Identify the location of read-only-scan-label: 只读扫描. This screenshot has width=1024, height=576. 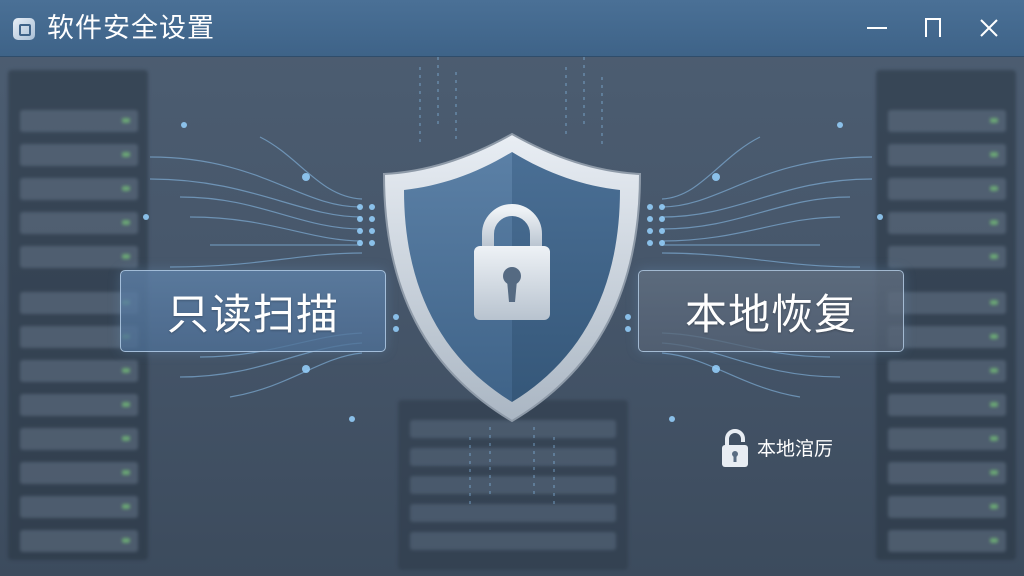
(252, 314).